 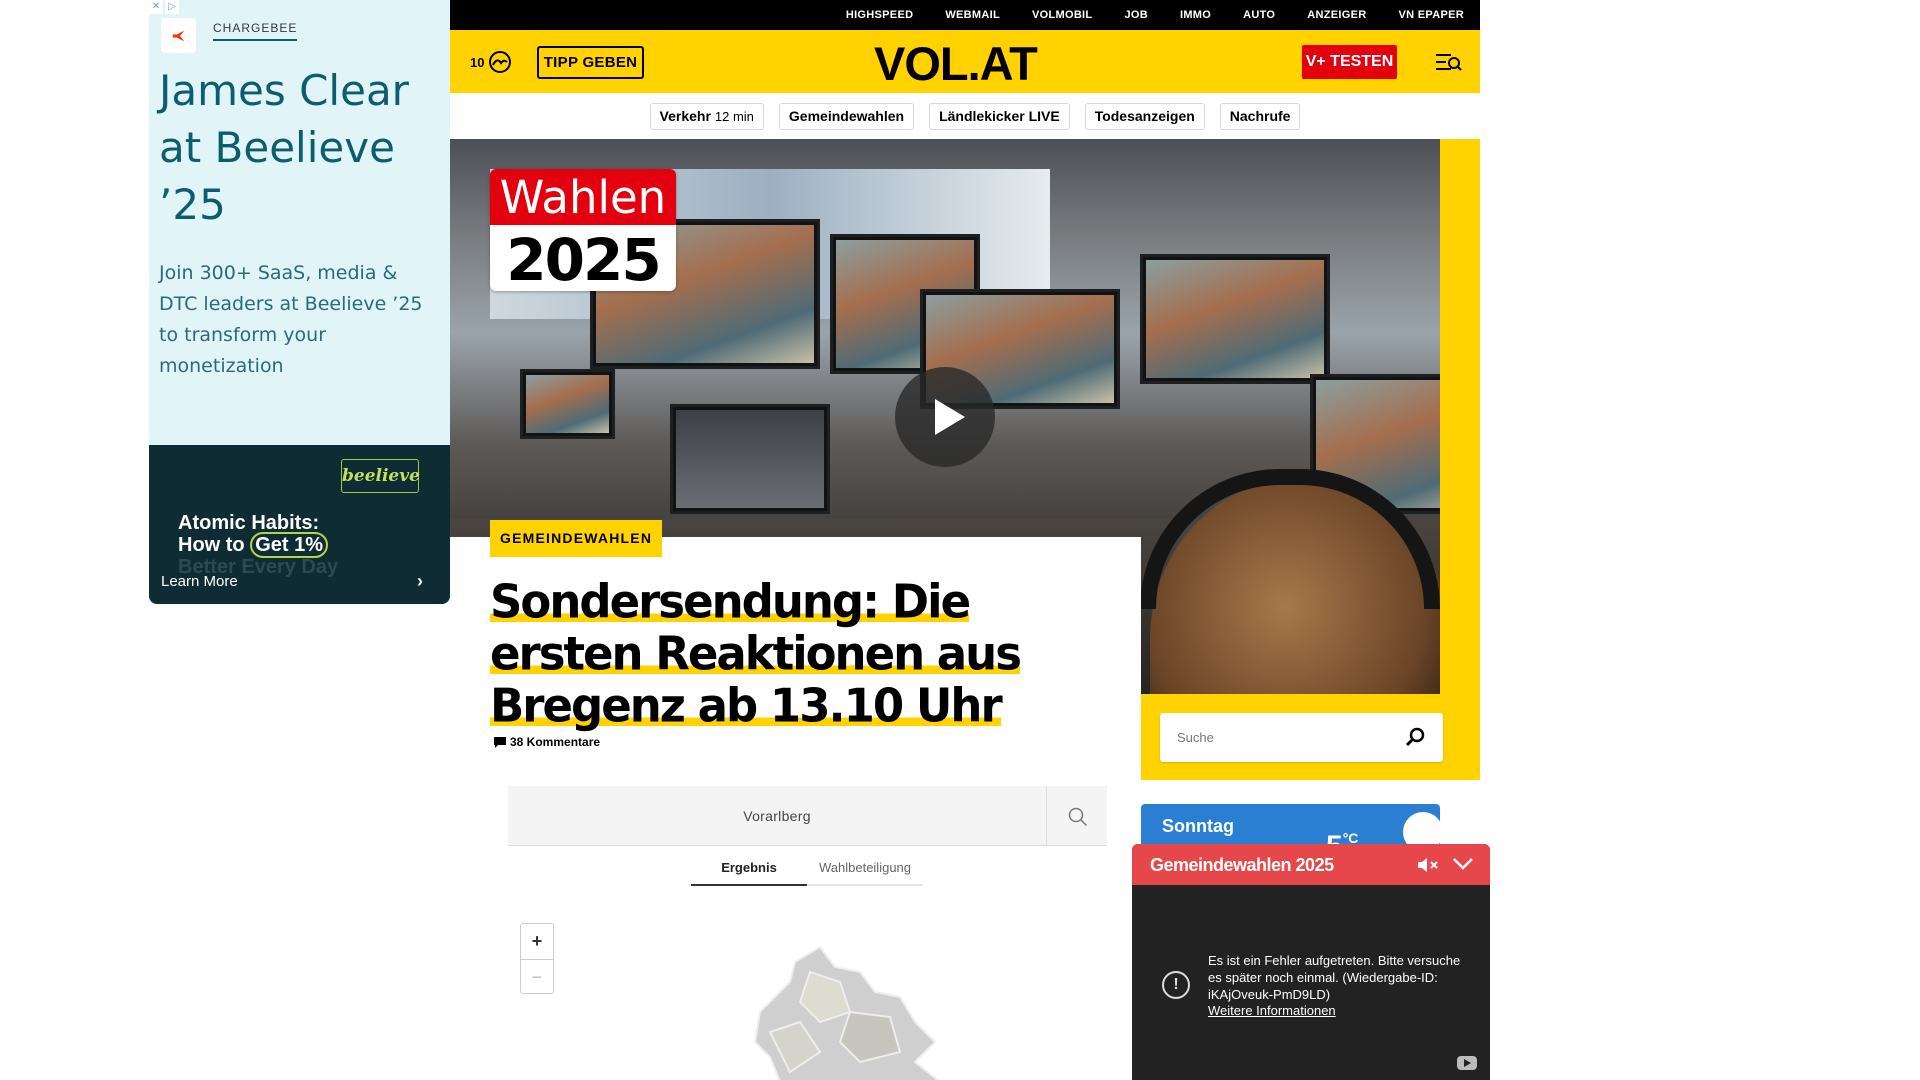 I want to click on quicknav-todesanzeigen: Todesanzeigen, so click(x=1144, y=116).